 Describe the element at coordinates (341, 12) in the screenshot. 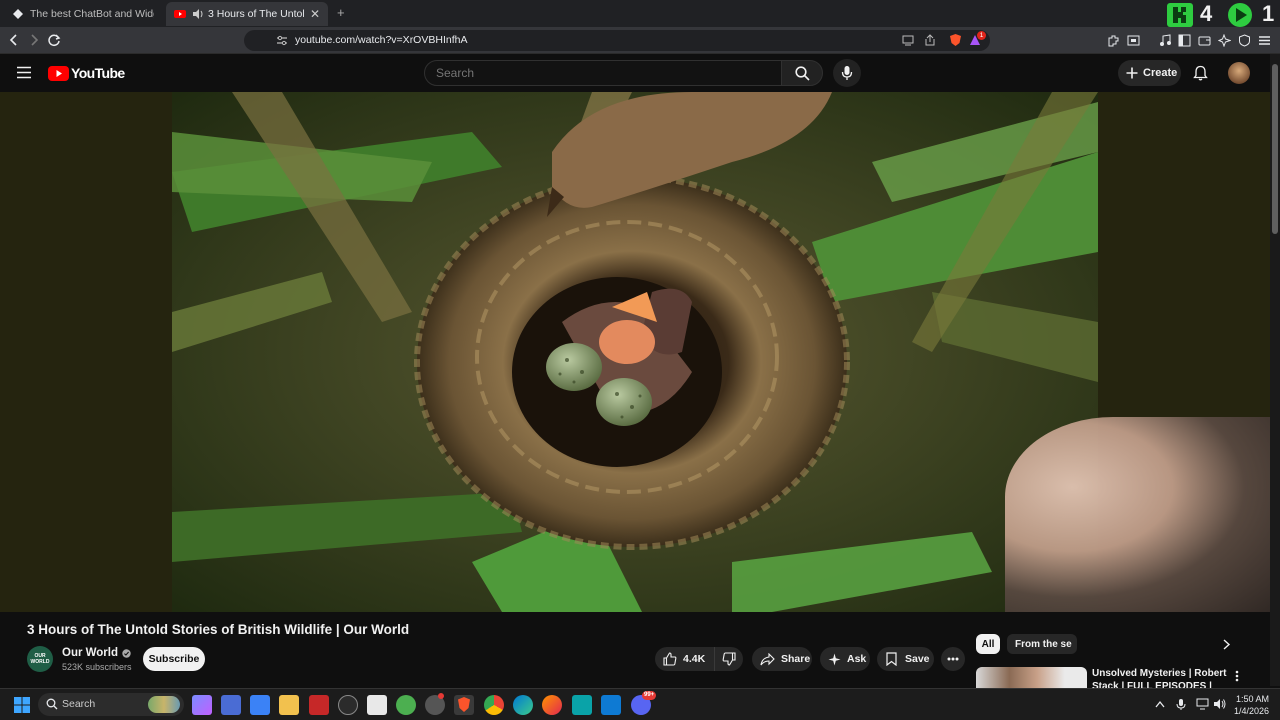

I see `new-tab-button: +` at that location.